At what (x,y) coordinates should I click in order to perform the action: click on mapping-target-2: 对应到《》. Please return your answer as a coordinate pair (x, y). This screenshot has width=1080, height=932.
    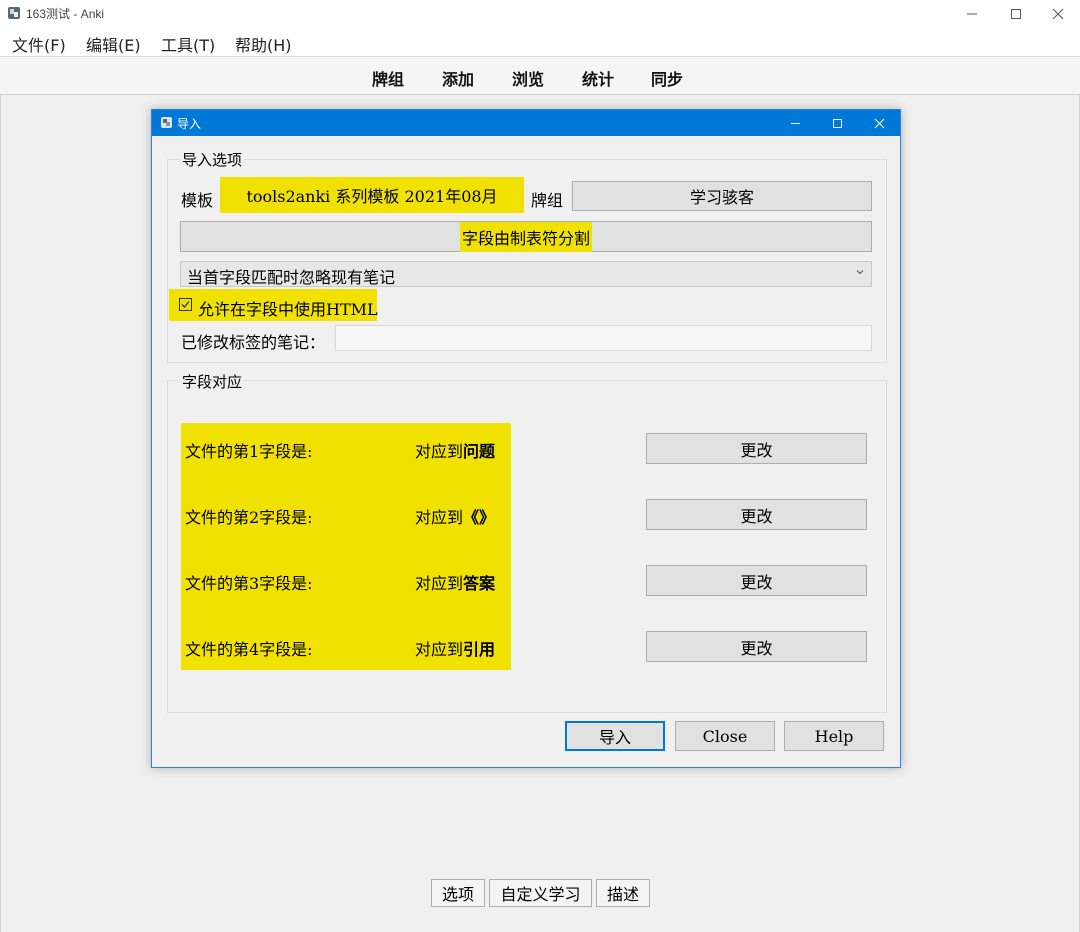
    Looking at the image, I should click on (455, 516).